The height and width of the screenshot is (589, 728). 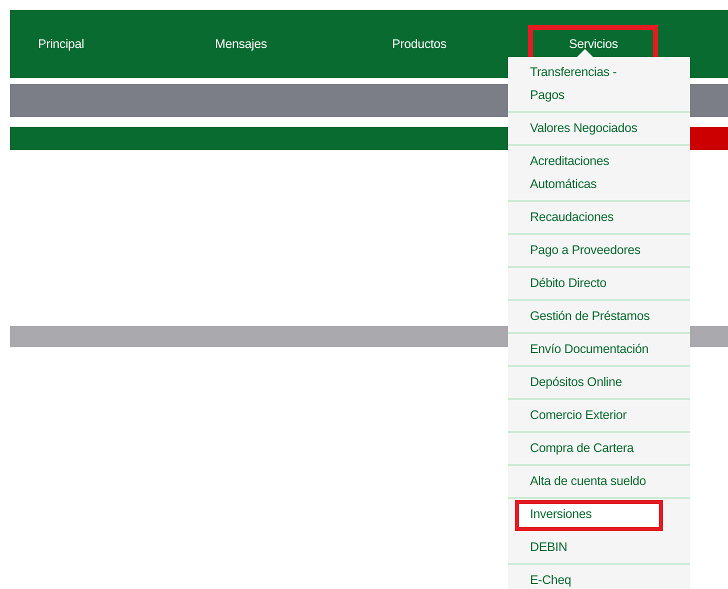 What do you see at coordinates (599, 416) in the screenshot?
I see `menu-item: Comercio Exterior` at bounding box center [599, 416].